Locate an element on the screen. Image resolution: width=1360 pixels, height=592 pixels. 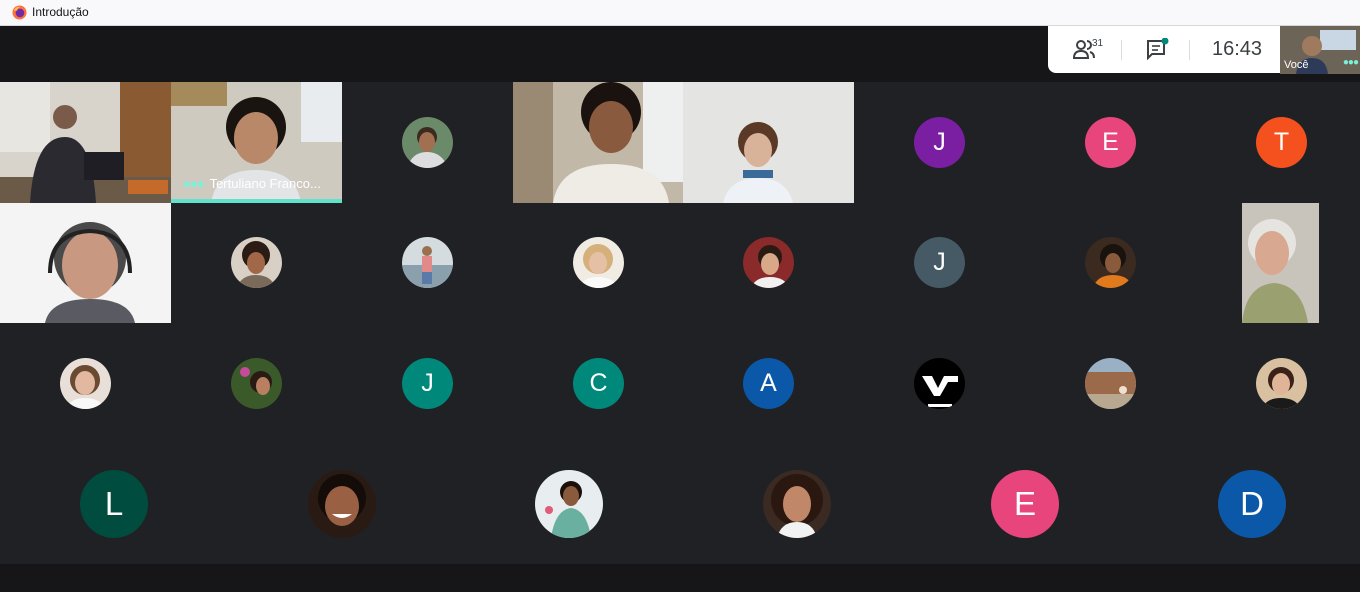
logo-image is located at coordinates (940, 391).